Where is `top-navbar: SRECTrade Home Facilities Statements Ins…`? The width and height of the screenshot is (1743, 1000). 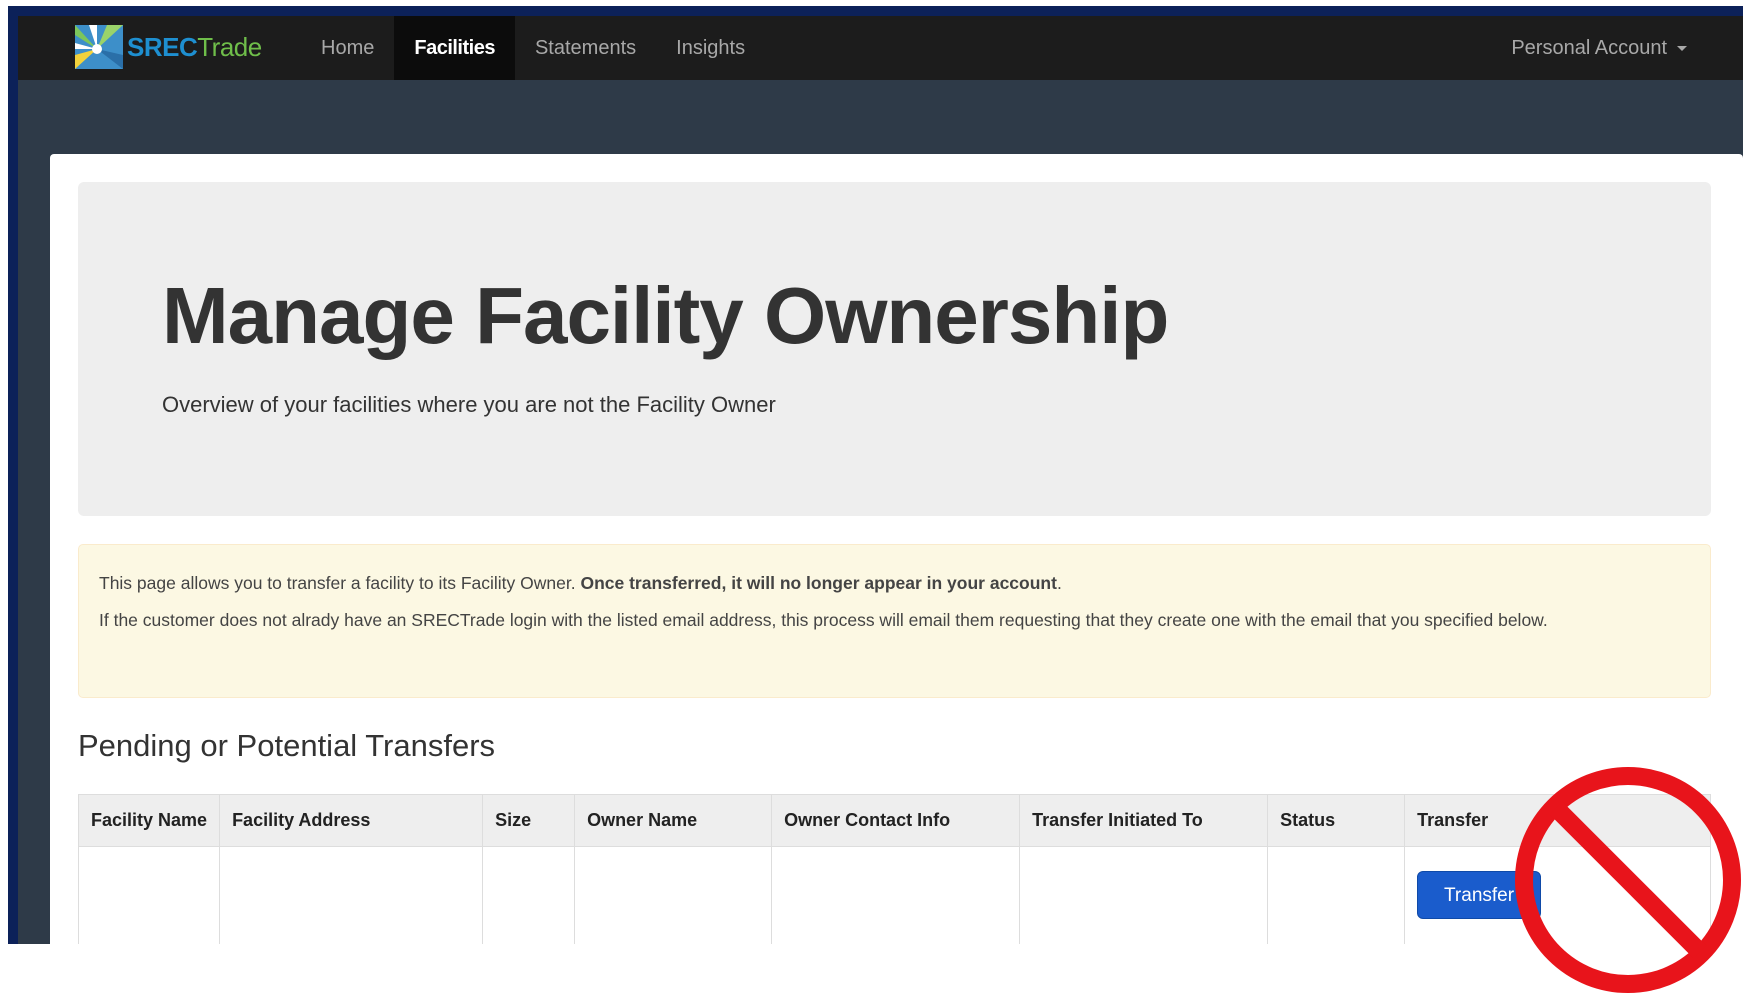
top-navbar: SRECTrade Home Facilities Statements Ins… is located at coordinates (880, 48).